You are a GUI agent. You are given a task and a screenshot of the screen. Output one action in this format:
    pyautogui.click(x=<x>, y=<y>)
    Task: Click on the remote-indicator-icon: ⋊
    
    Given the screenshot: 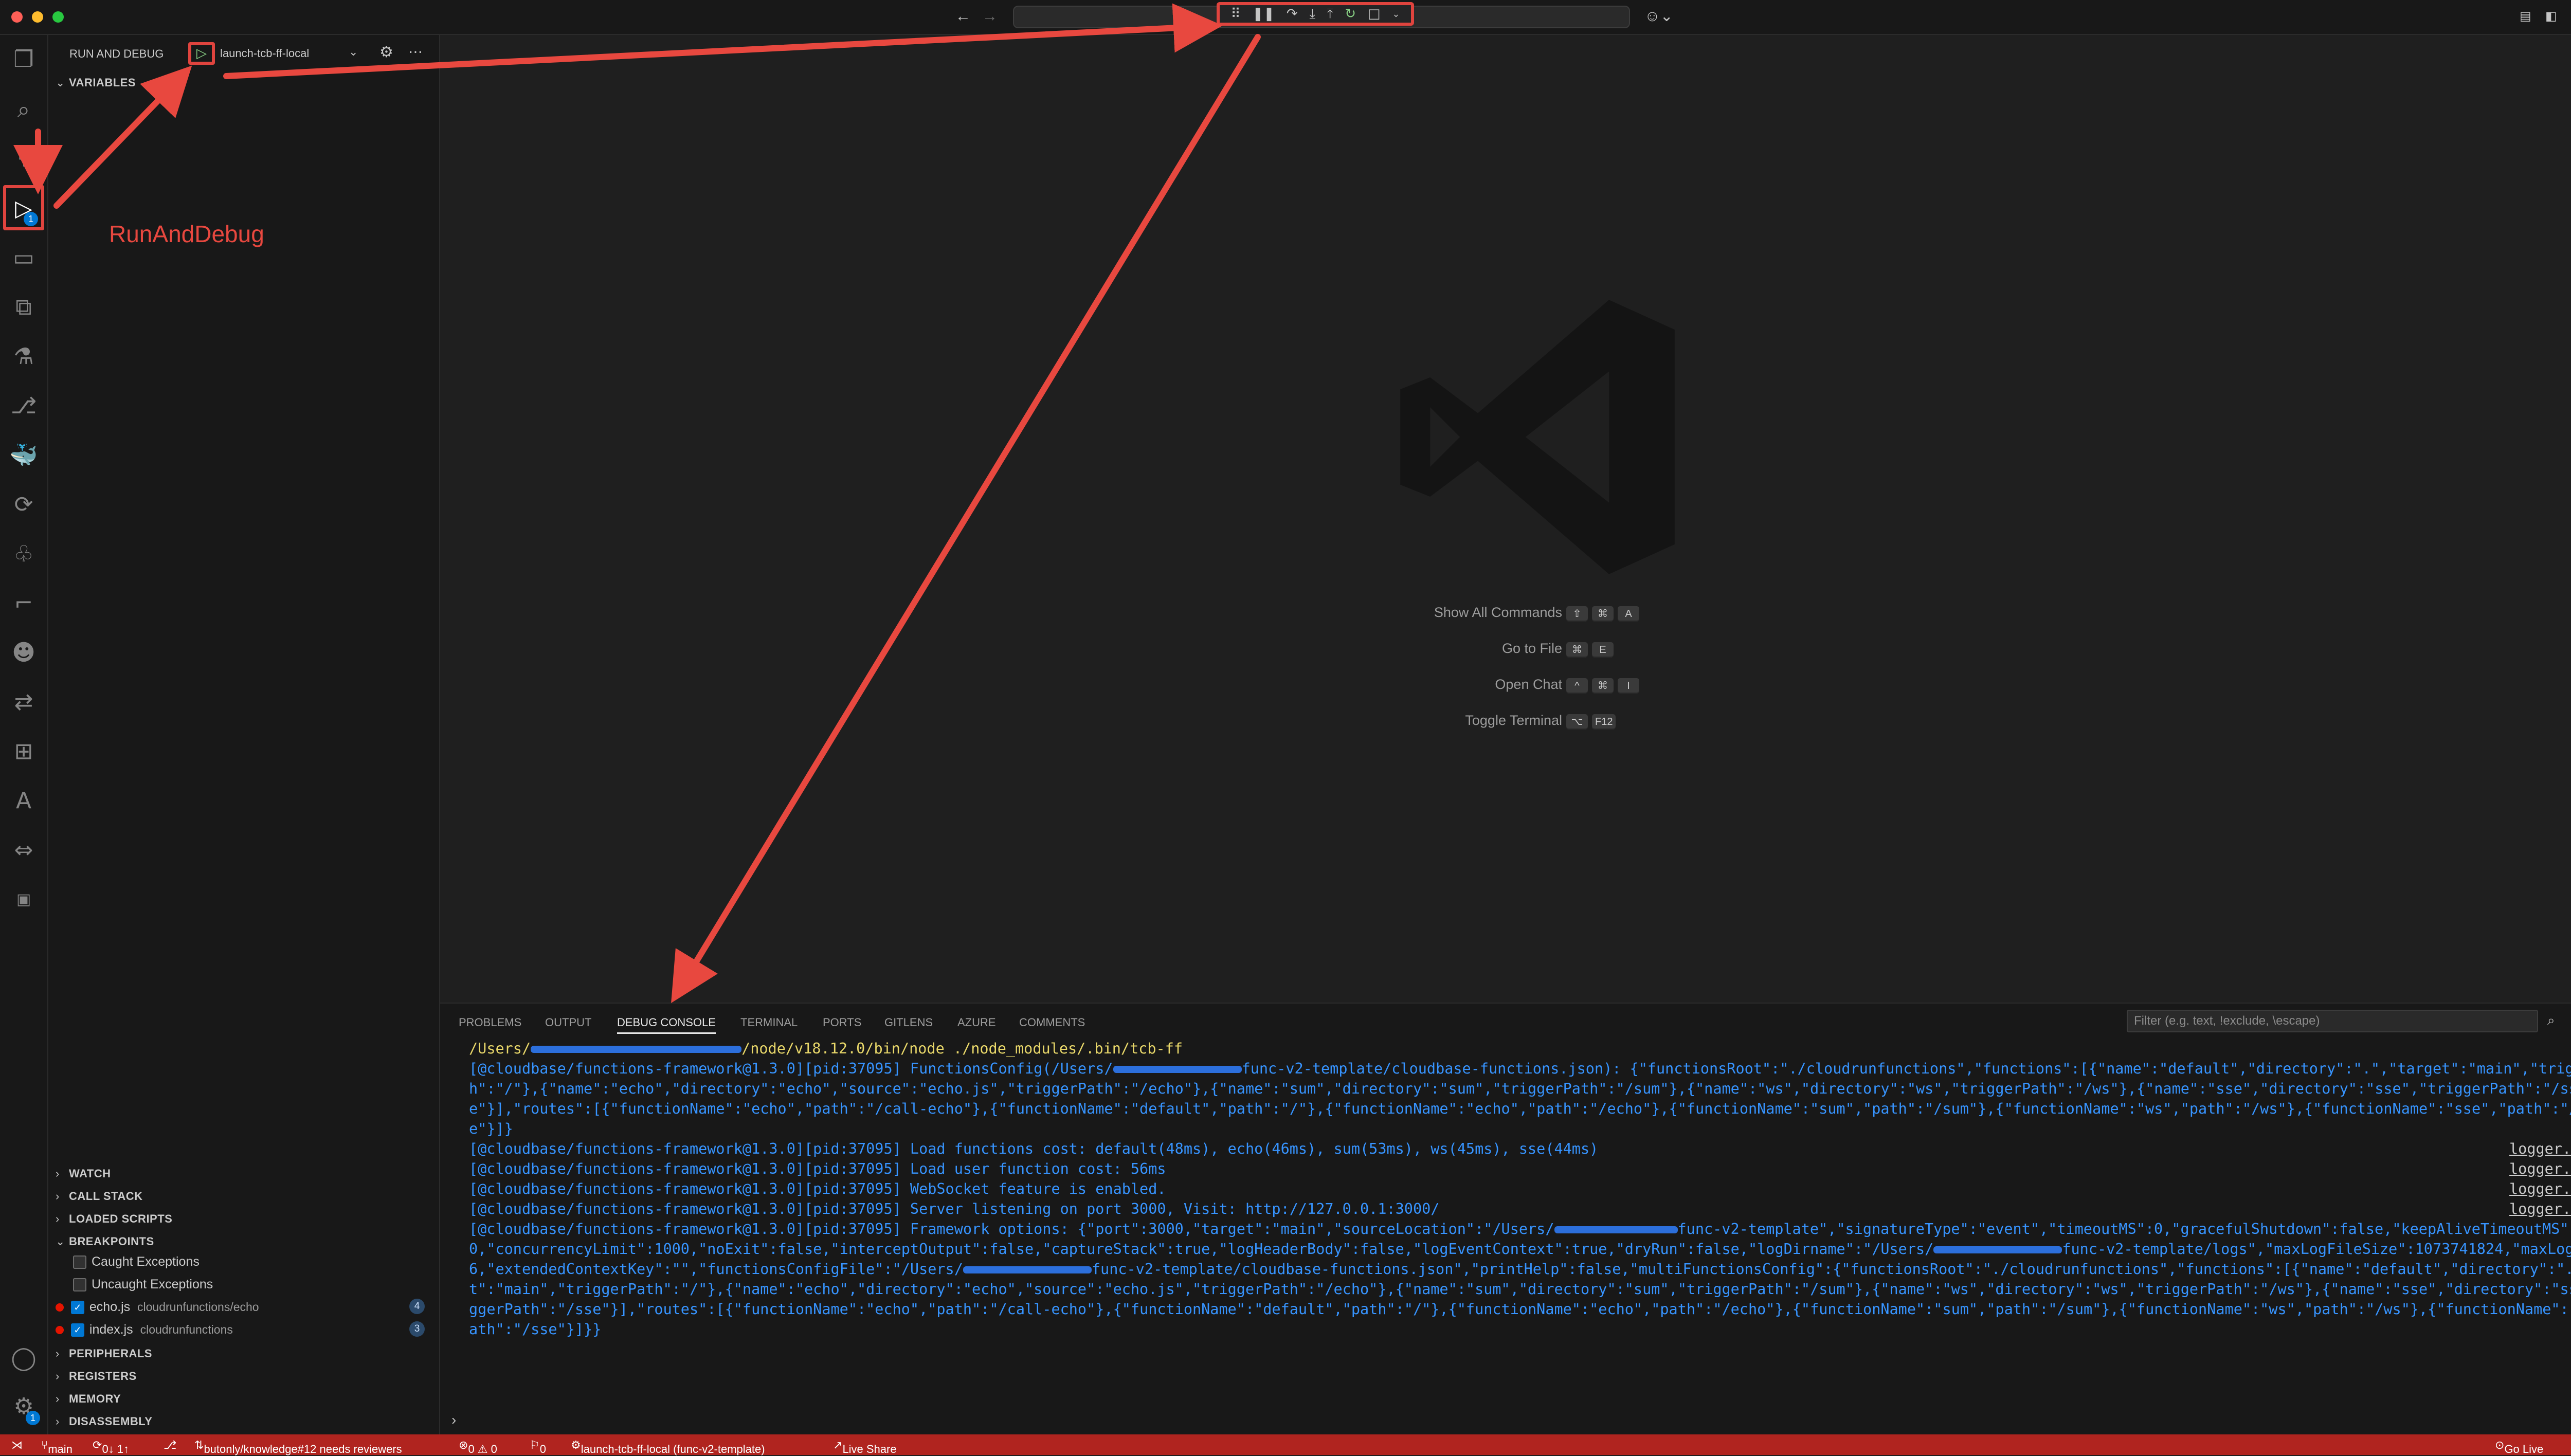 What is the action you would take?
    pyautogui.click(x=17, y=1445)
    